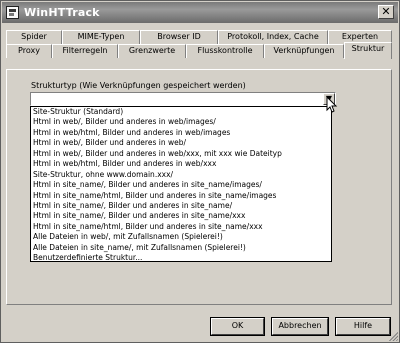 The width and height of the screenshot is (400, 343). Describe the element at coordinates (29, 51) in the screenshot. I see `tab-proxy: Proxy` at that location.